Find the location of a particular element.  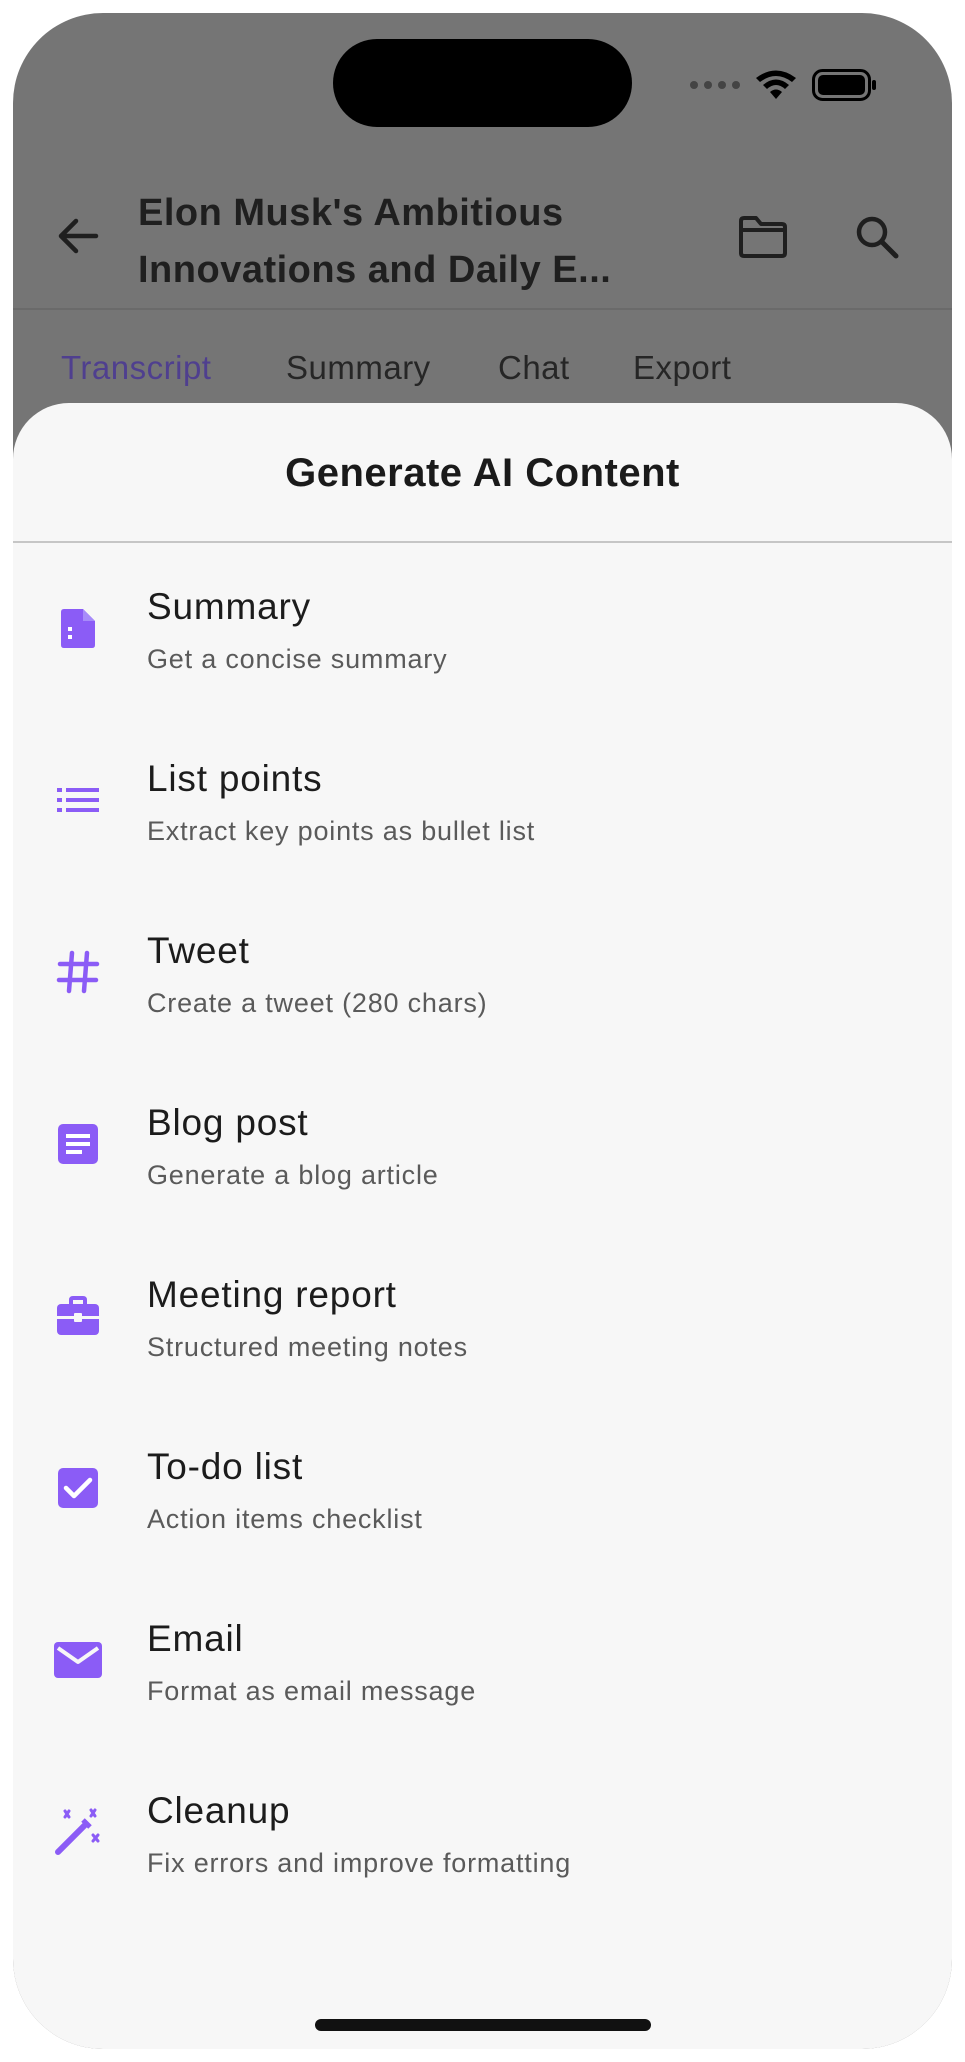

option-subtitle: Get a concise summary is located at coordinates (297, 659).